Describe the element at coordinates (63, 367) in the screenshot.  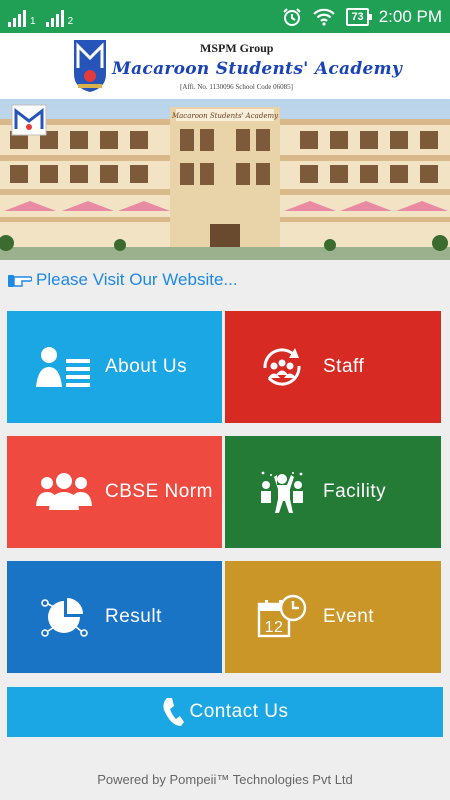
I see `person-list-icon` at that location.